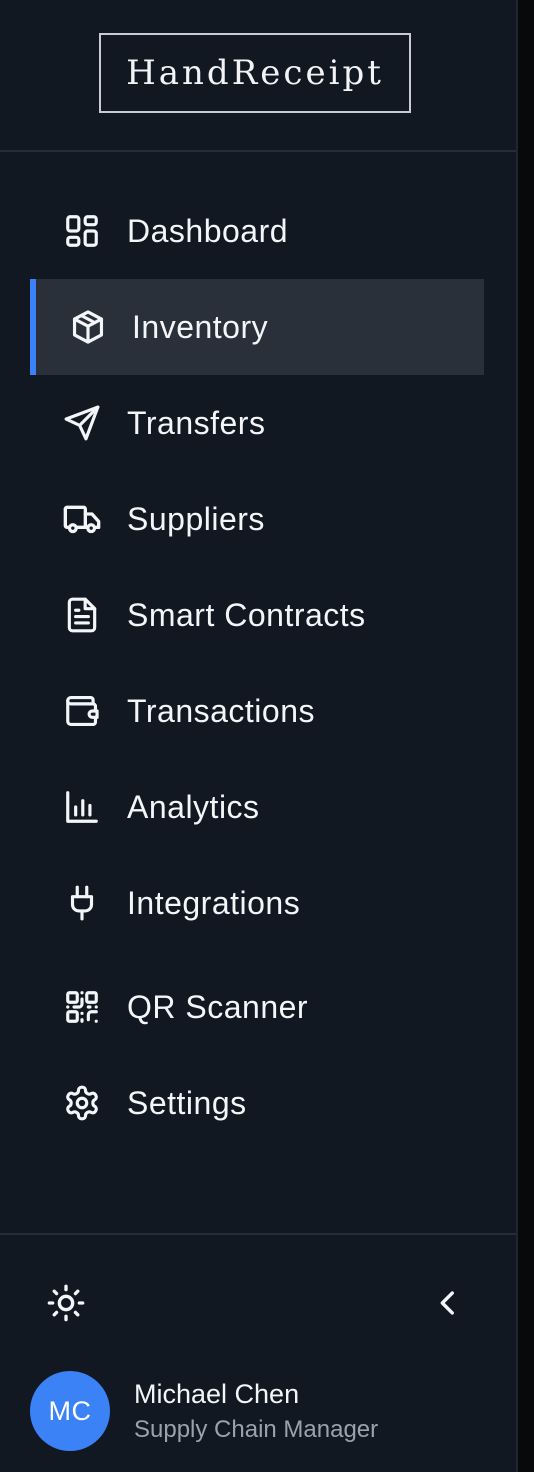 Image resolution: width=534 pixels, height=1472 pixels. I want to click on sidebar-item-inventory: Inventory, so click(257, 327).